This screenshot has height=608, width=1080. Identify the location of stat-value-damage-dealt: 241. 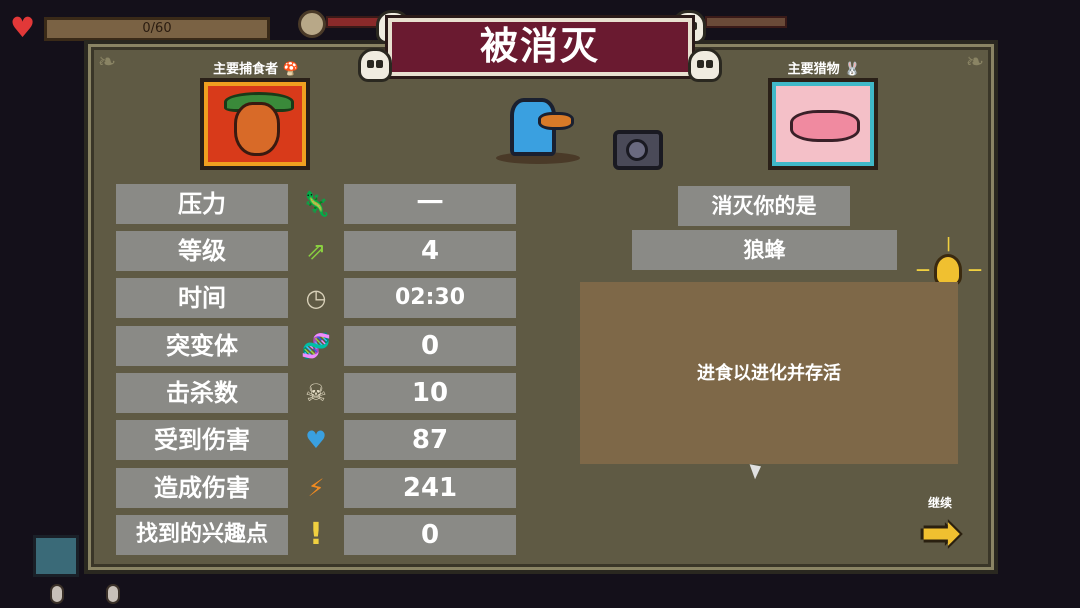
(430, 488).